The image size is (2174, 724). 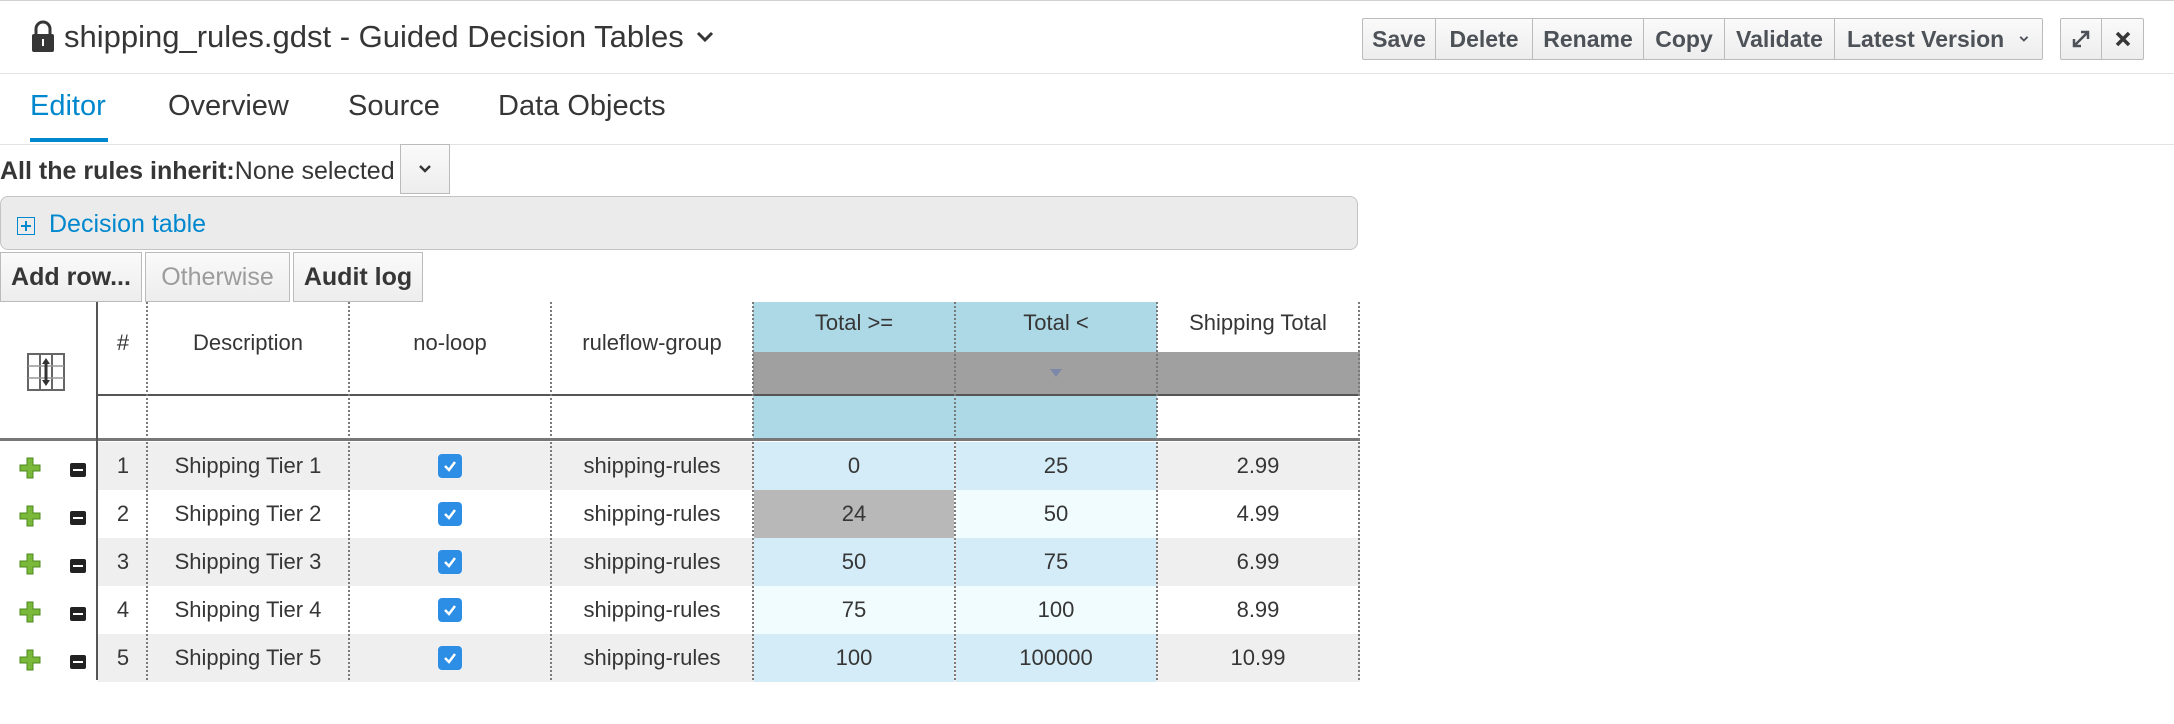 What do you see at coordinates (679, 223) in the screenshot?
I see `decision-table-panel: Decision table` at bounding box center [679, 223].